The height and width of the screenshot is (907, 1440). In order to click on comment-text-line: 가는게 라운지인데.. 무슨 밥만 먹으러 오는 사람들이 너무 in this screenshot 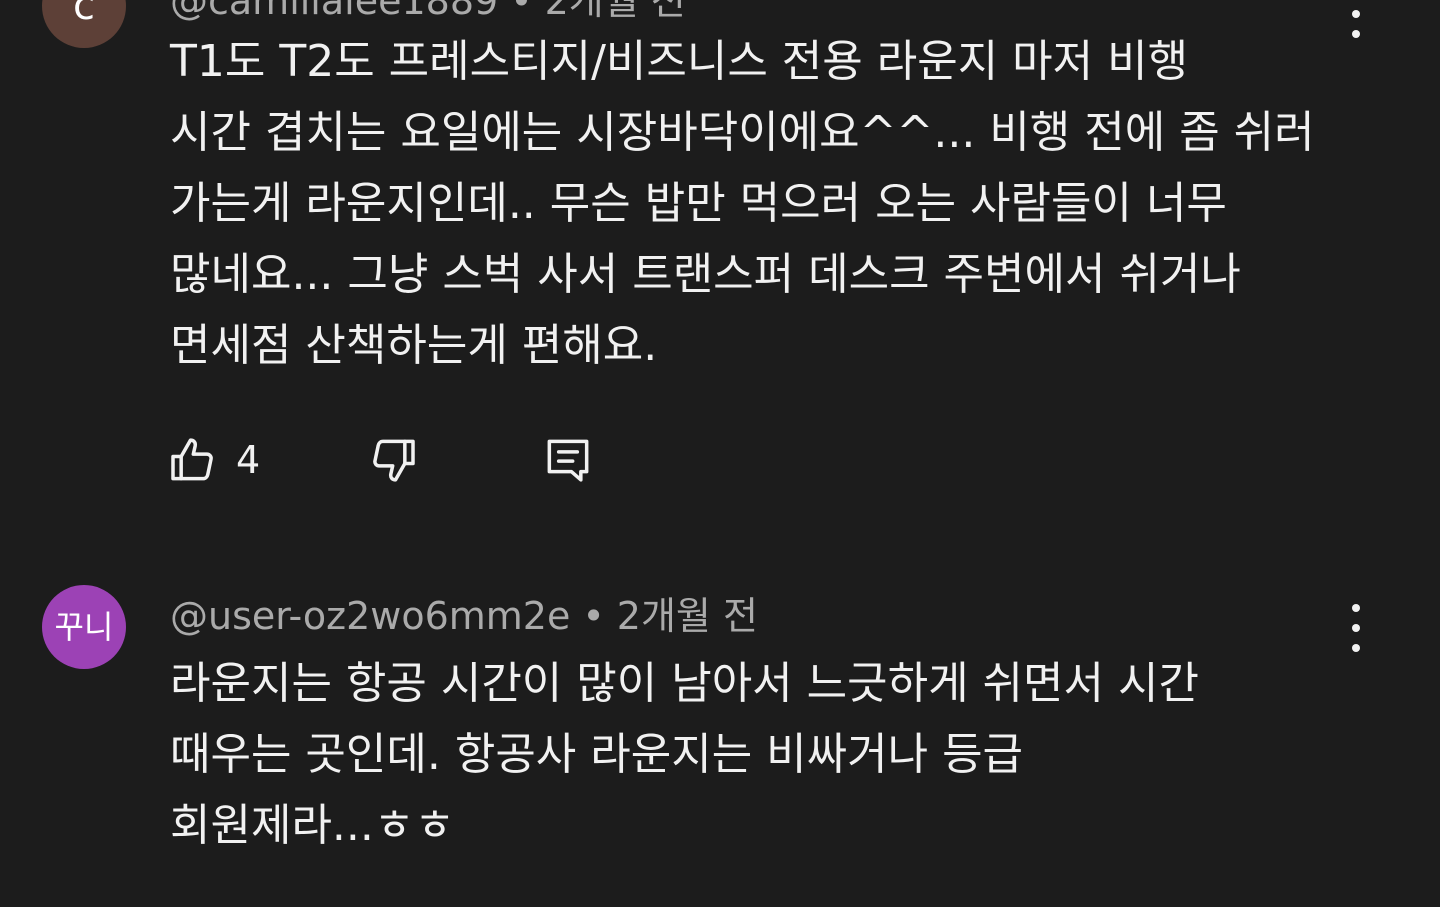, I will do `click(698, 203)`.